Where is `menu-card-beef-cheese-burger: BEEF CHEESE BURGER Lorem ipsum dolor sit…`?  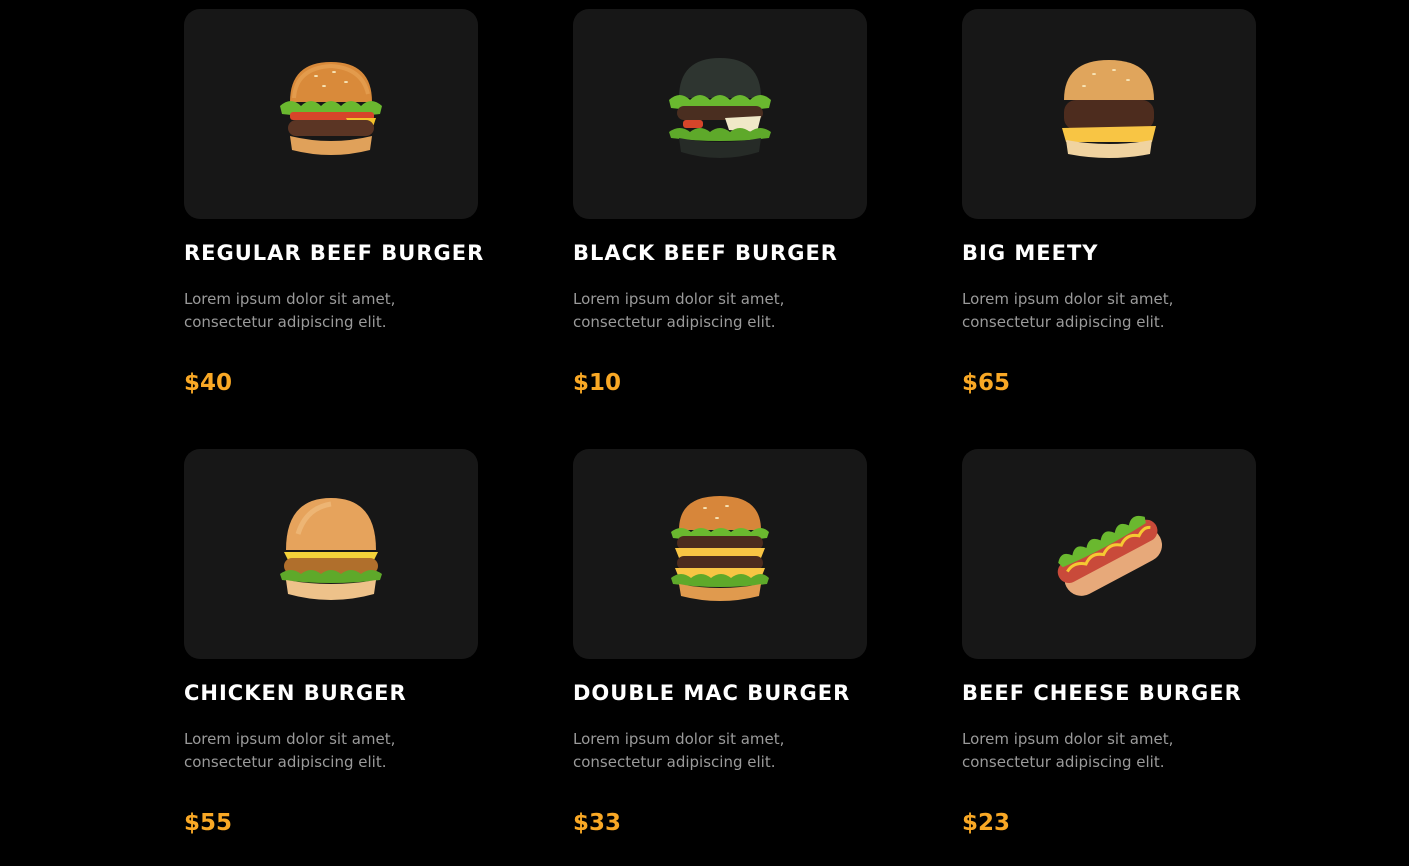 menu-card-beef-cheese-burger: BEEF CHEESE BURGER Lorem ipsum dolor sit… is located at coordinates (1109, 644).